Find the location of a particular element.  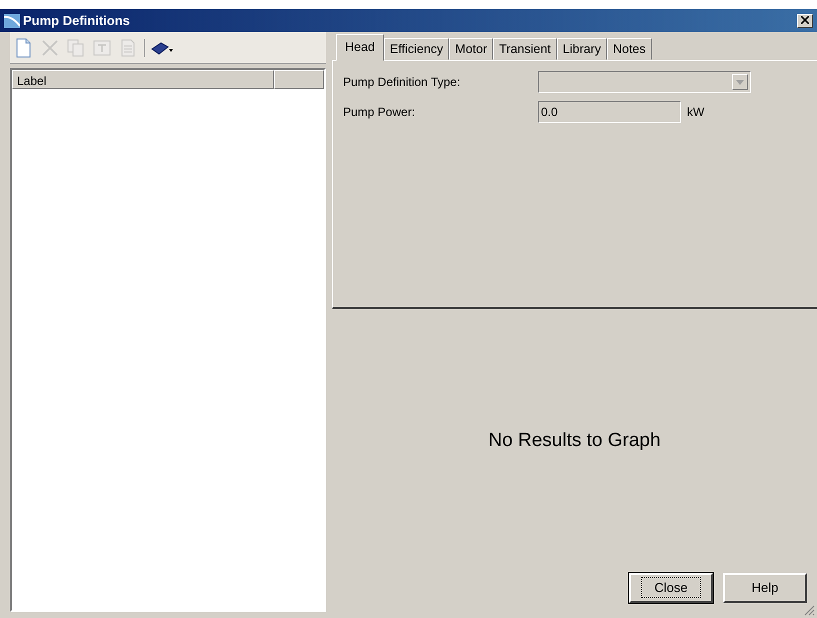

dialog-button: Help is located at coordinates (765, 588).